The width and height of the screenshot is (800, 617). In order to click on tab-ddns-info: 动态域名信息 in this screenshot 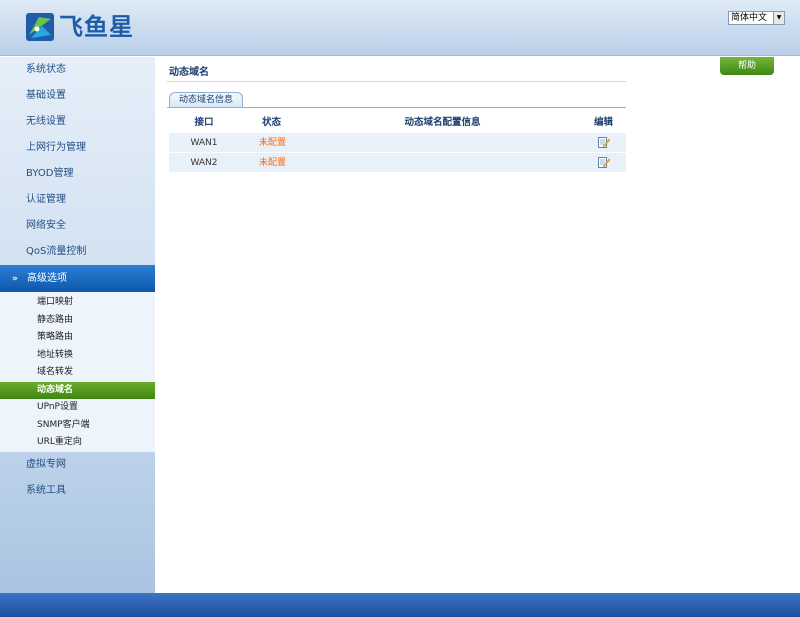, I will do `click(206, 100)`.